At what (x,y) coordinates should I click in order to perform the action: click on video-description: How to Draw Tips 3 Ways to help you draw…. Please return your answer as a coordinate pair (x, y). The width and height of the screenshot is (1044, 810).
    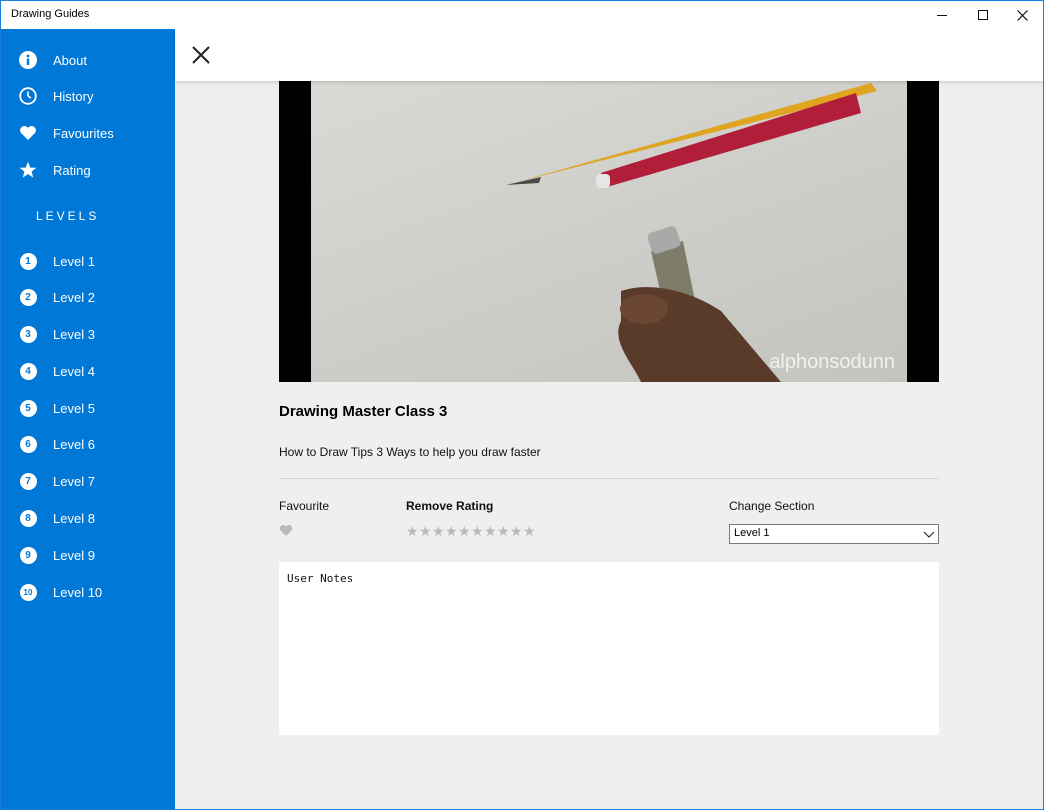
    Looking at the image, I should click on (410, 452).